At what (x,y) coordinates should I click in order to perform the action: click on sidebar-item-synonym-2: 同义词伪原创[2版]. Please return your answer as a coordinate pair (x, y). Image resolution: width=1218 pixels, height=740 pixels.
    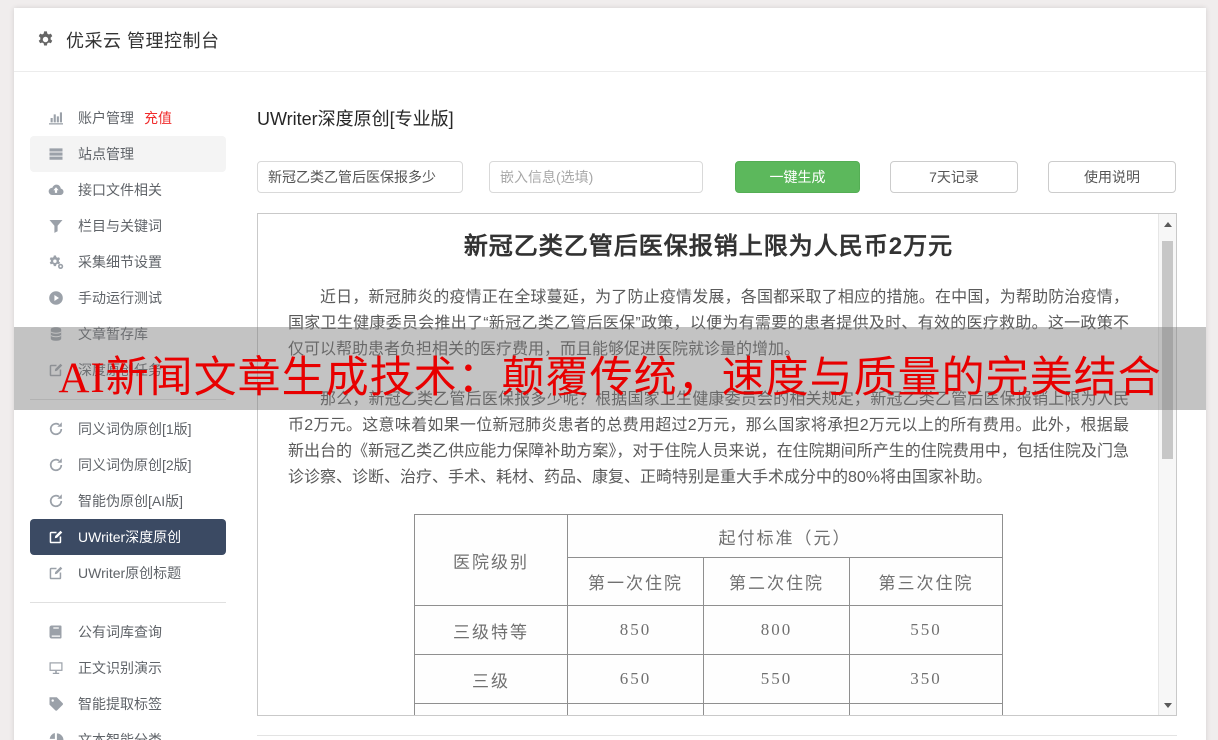
    Looking at the image, I should click on (128, 465).